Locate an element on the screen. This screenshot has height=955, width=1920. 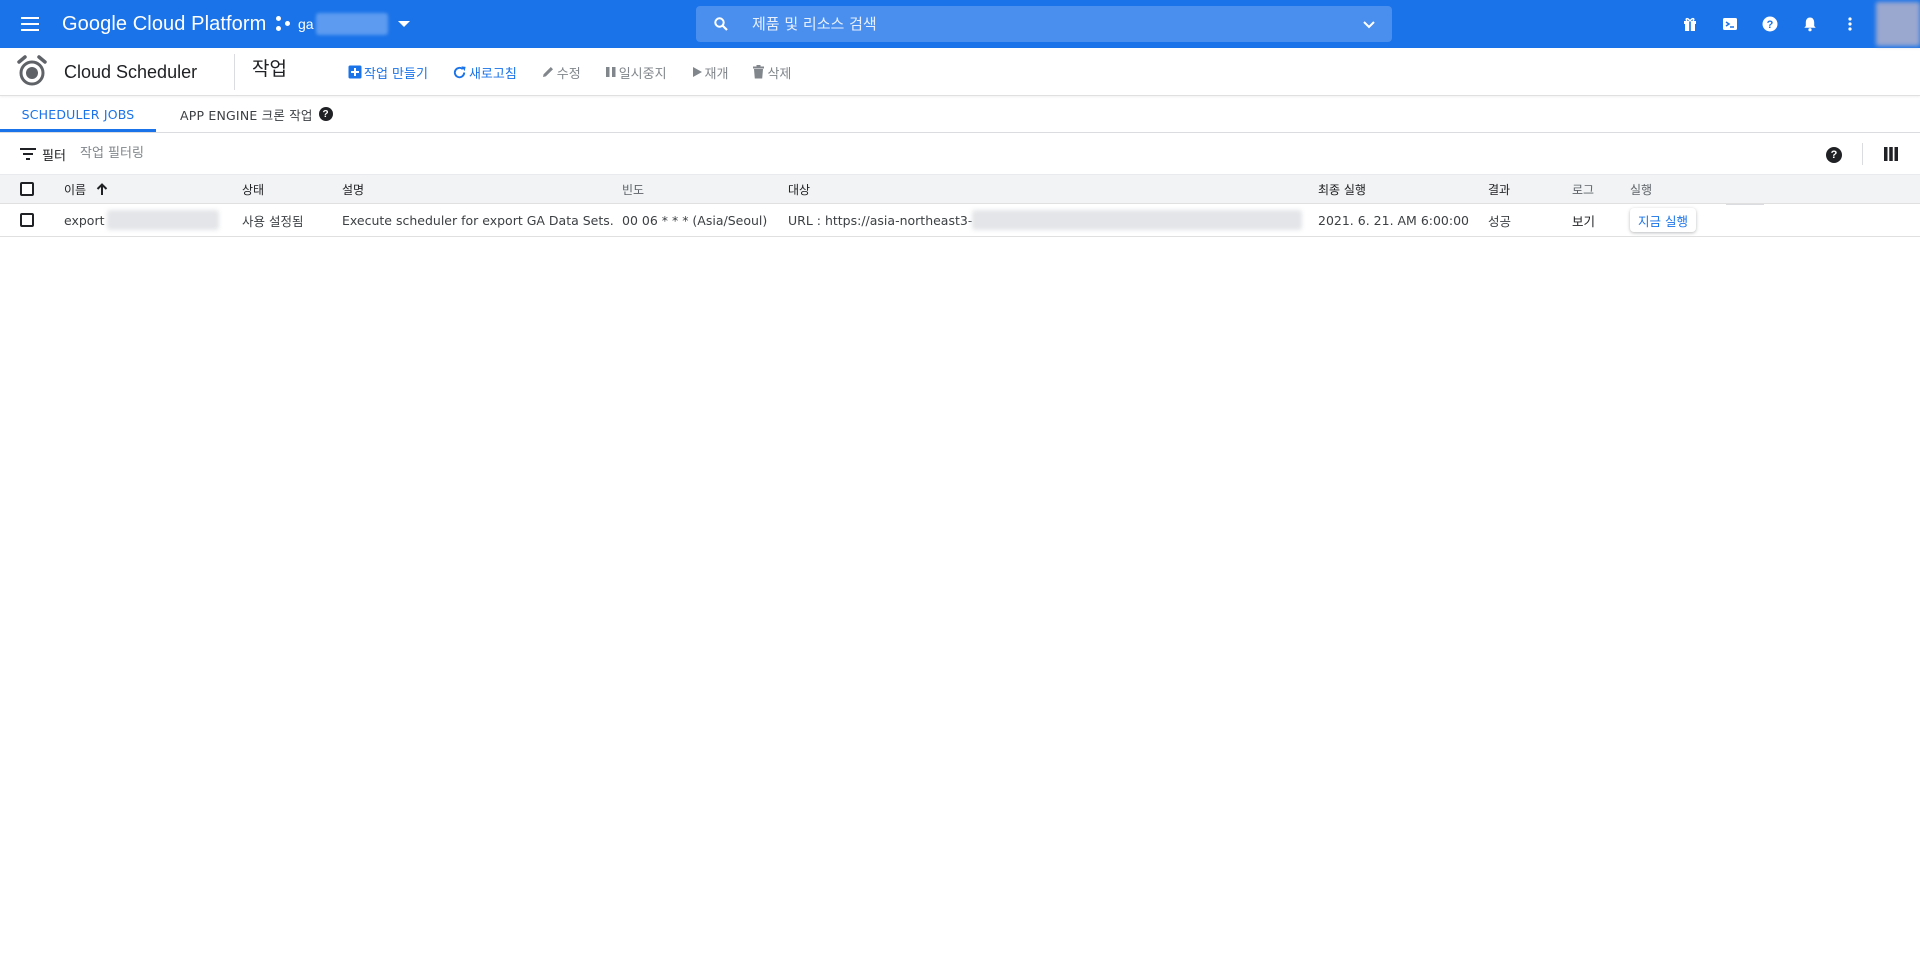
pencil-icon is located at coordinates (547, 72).